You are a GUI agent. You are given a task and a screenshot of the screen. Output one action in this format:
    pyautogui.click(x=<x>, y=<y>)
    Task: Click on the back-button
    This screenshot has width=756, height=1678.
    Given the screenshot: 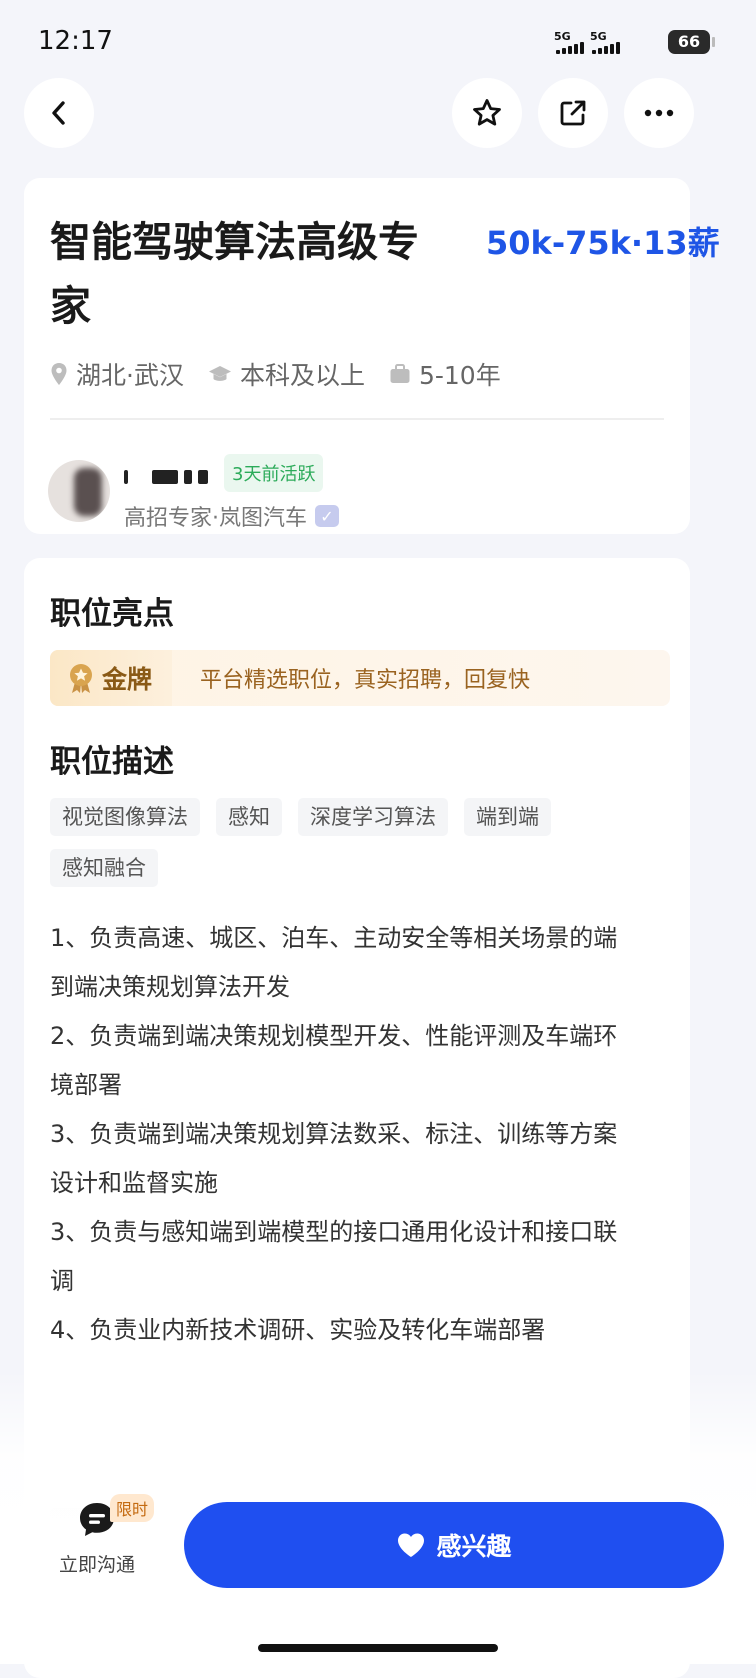 What is the action you would take?
    pyautogui.click(x=59, y=113)
    